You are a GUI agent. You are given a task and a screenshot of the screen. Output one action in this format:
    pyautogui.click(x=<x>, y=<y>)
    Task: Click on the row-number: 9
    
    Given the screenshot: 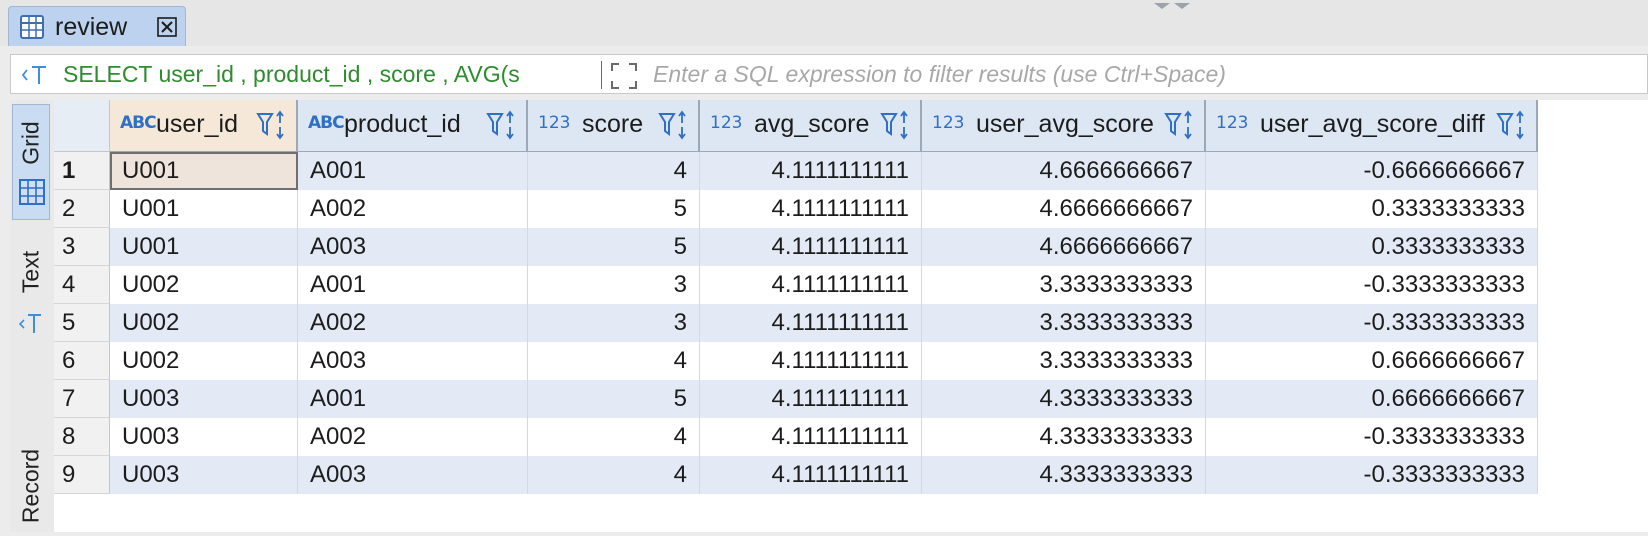 What is the action you would take?
    pyautogui.click(x=82, y=475)
    